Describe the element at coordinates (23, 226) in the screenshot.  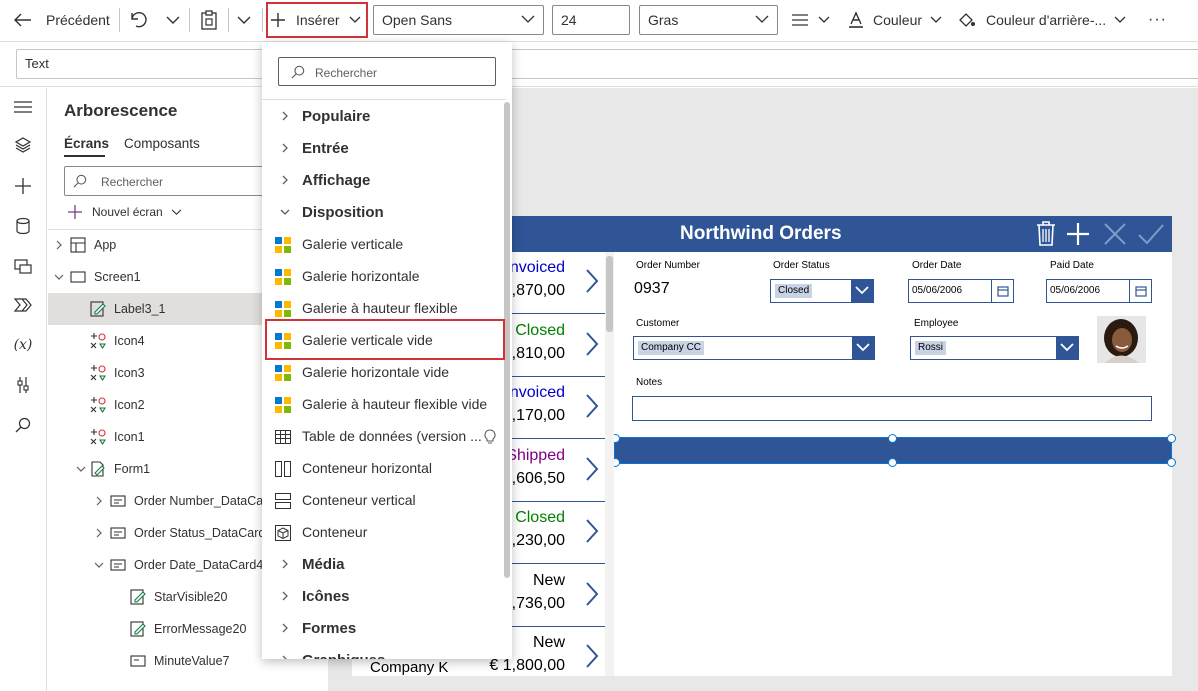
I see `data-icon` at that location.